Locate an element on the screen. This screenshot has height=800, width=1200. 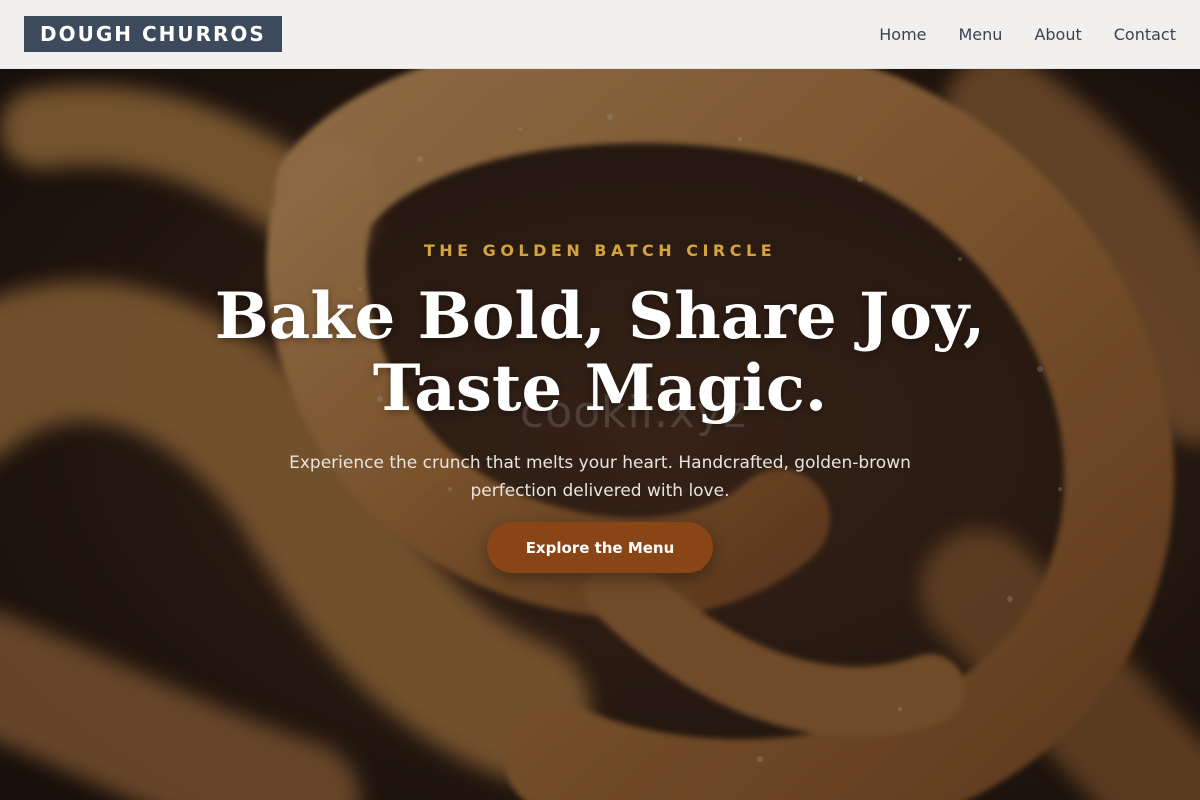
explore-menu-button: Explore the Menu is located at coordinates (600, 547).